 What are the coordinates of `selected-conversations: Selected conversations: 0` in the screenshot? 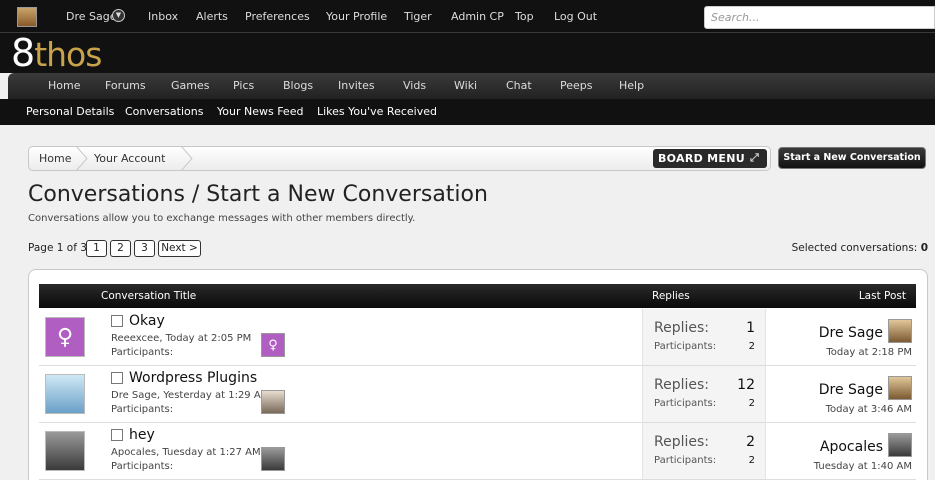 It's located at (859, 248).